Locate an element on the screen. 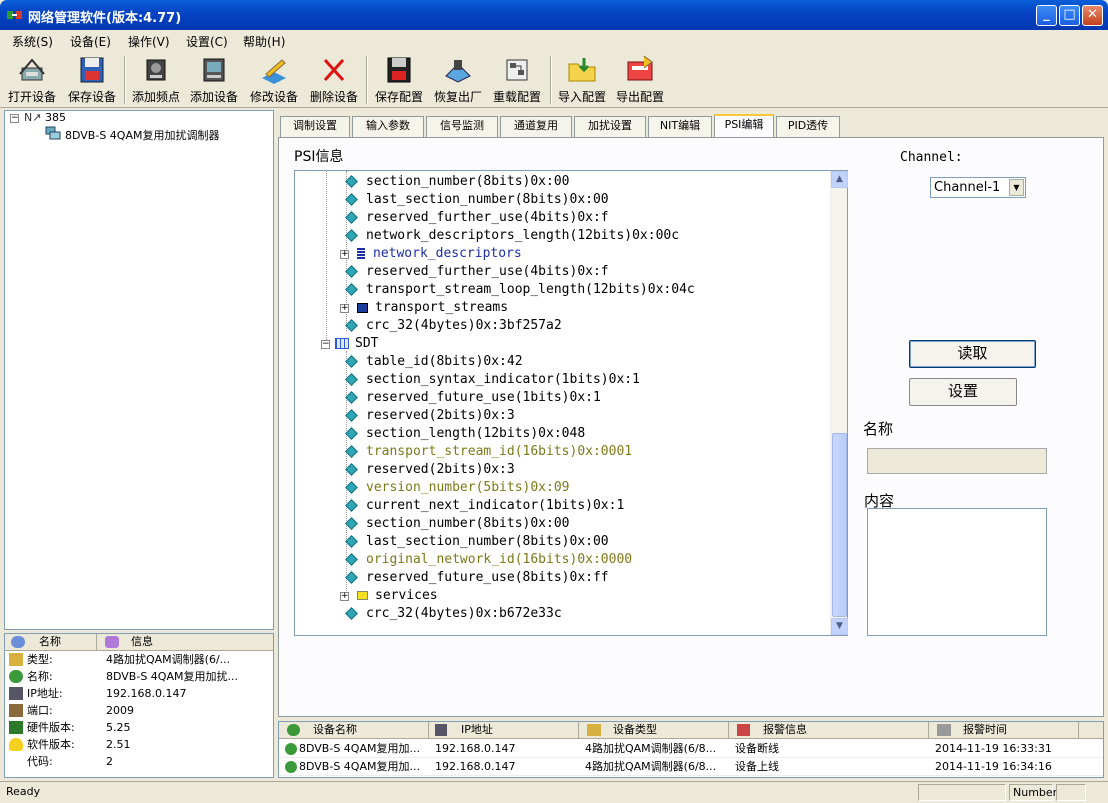 This screenshot has height=803, width=1108. open-device-button: 打开设备 is located at coordinates (32, 80).